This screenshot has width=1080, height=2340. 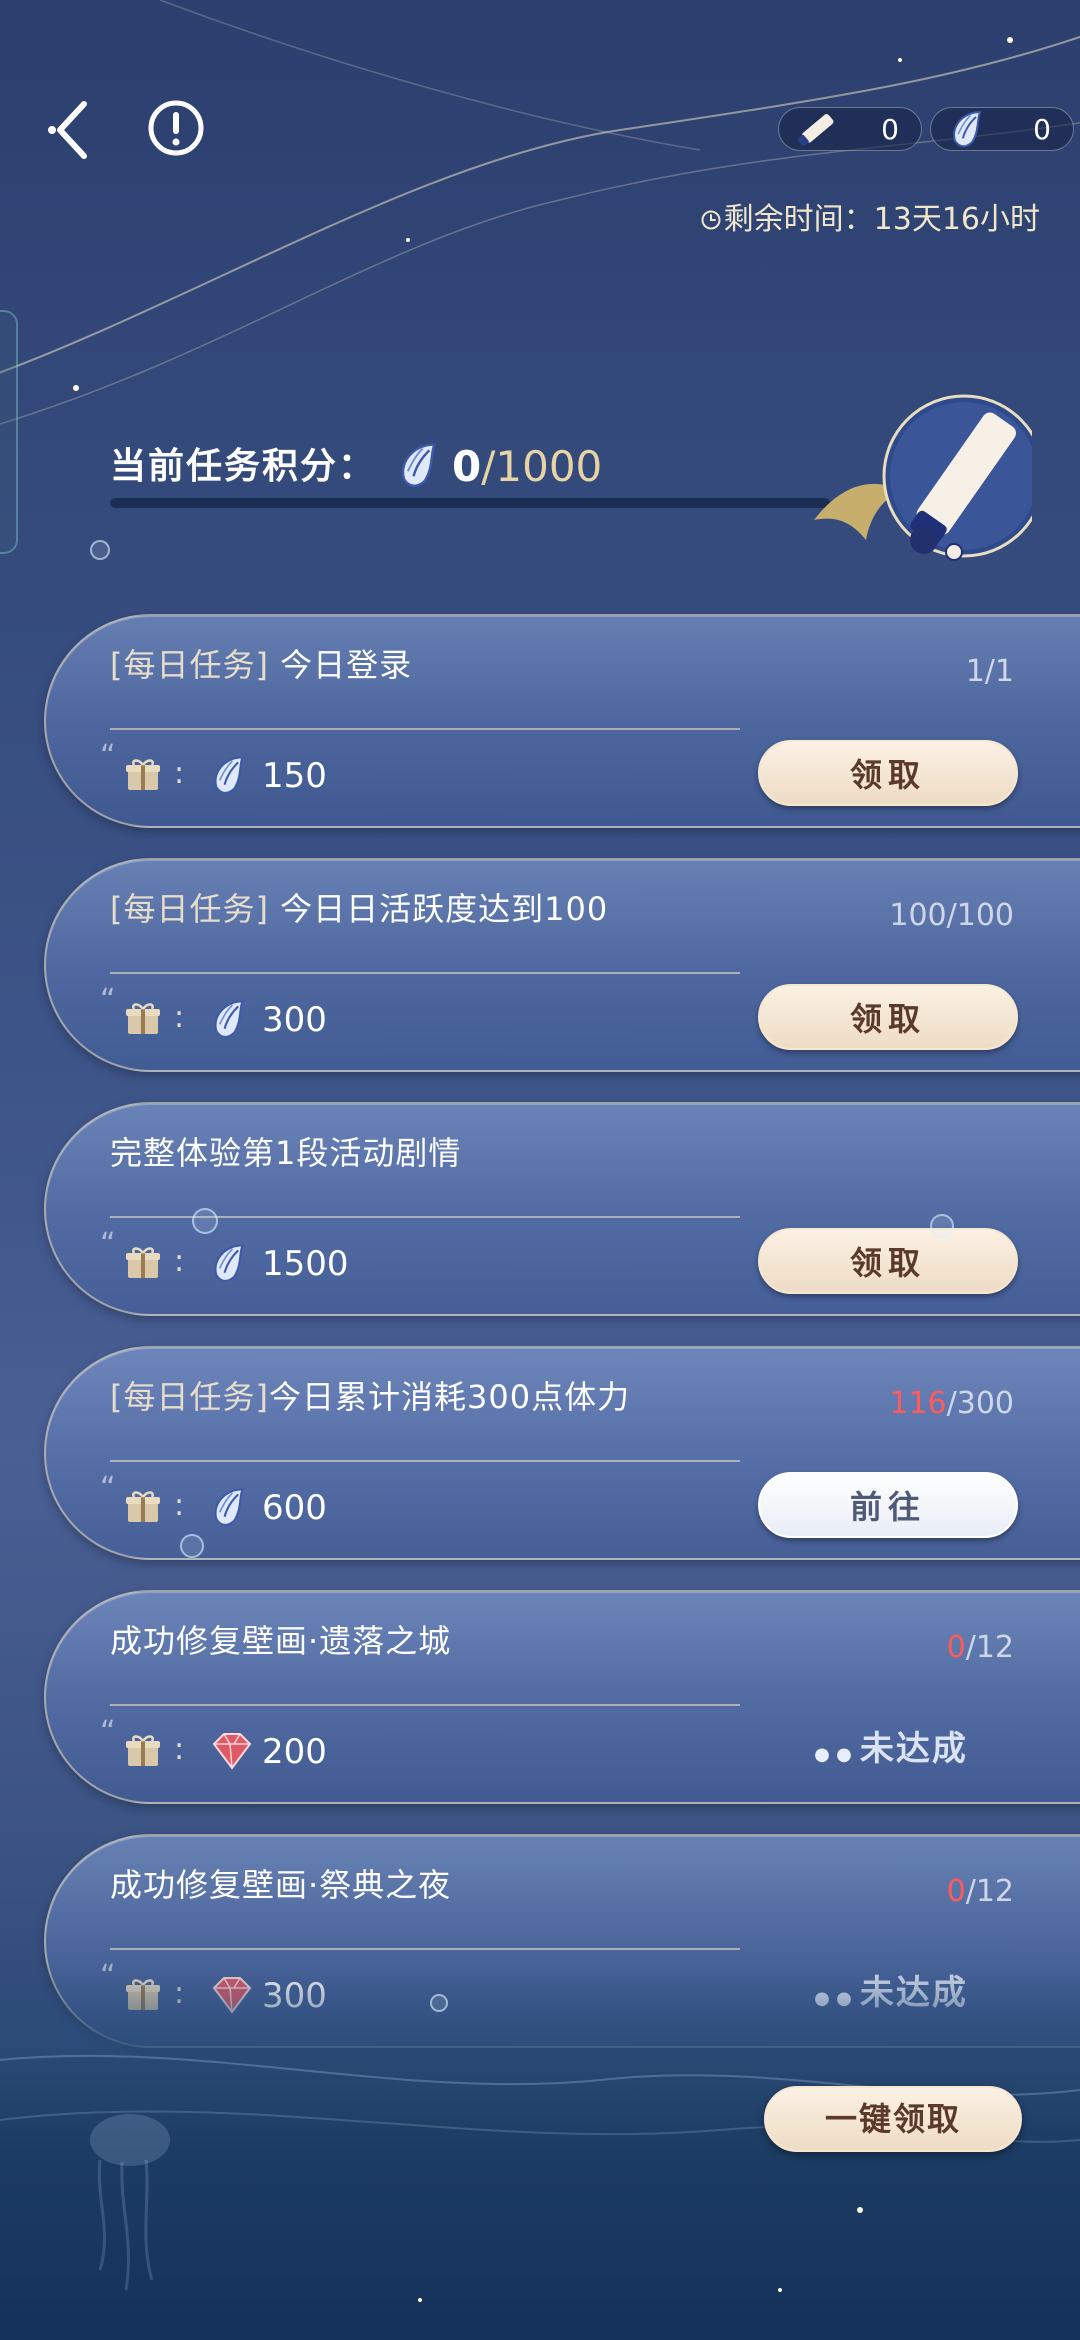 What do you see at coordinates (893, 2119) in the screenshot?
I see `claim-all-button: 一键领取` at bounding box center [893, 2119].